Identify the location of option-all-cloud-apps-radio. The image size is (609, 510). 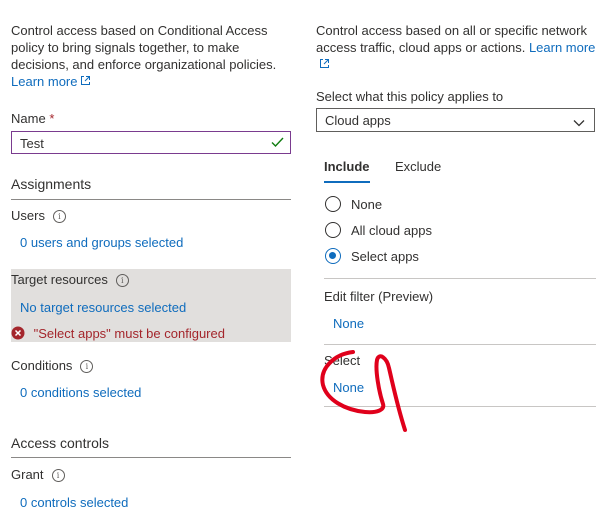
(333, 230).